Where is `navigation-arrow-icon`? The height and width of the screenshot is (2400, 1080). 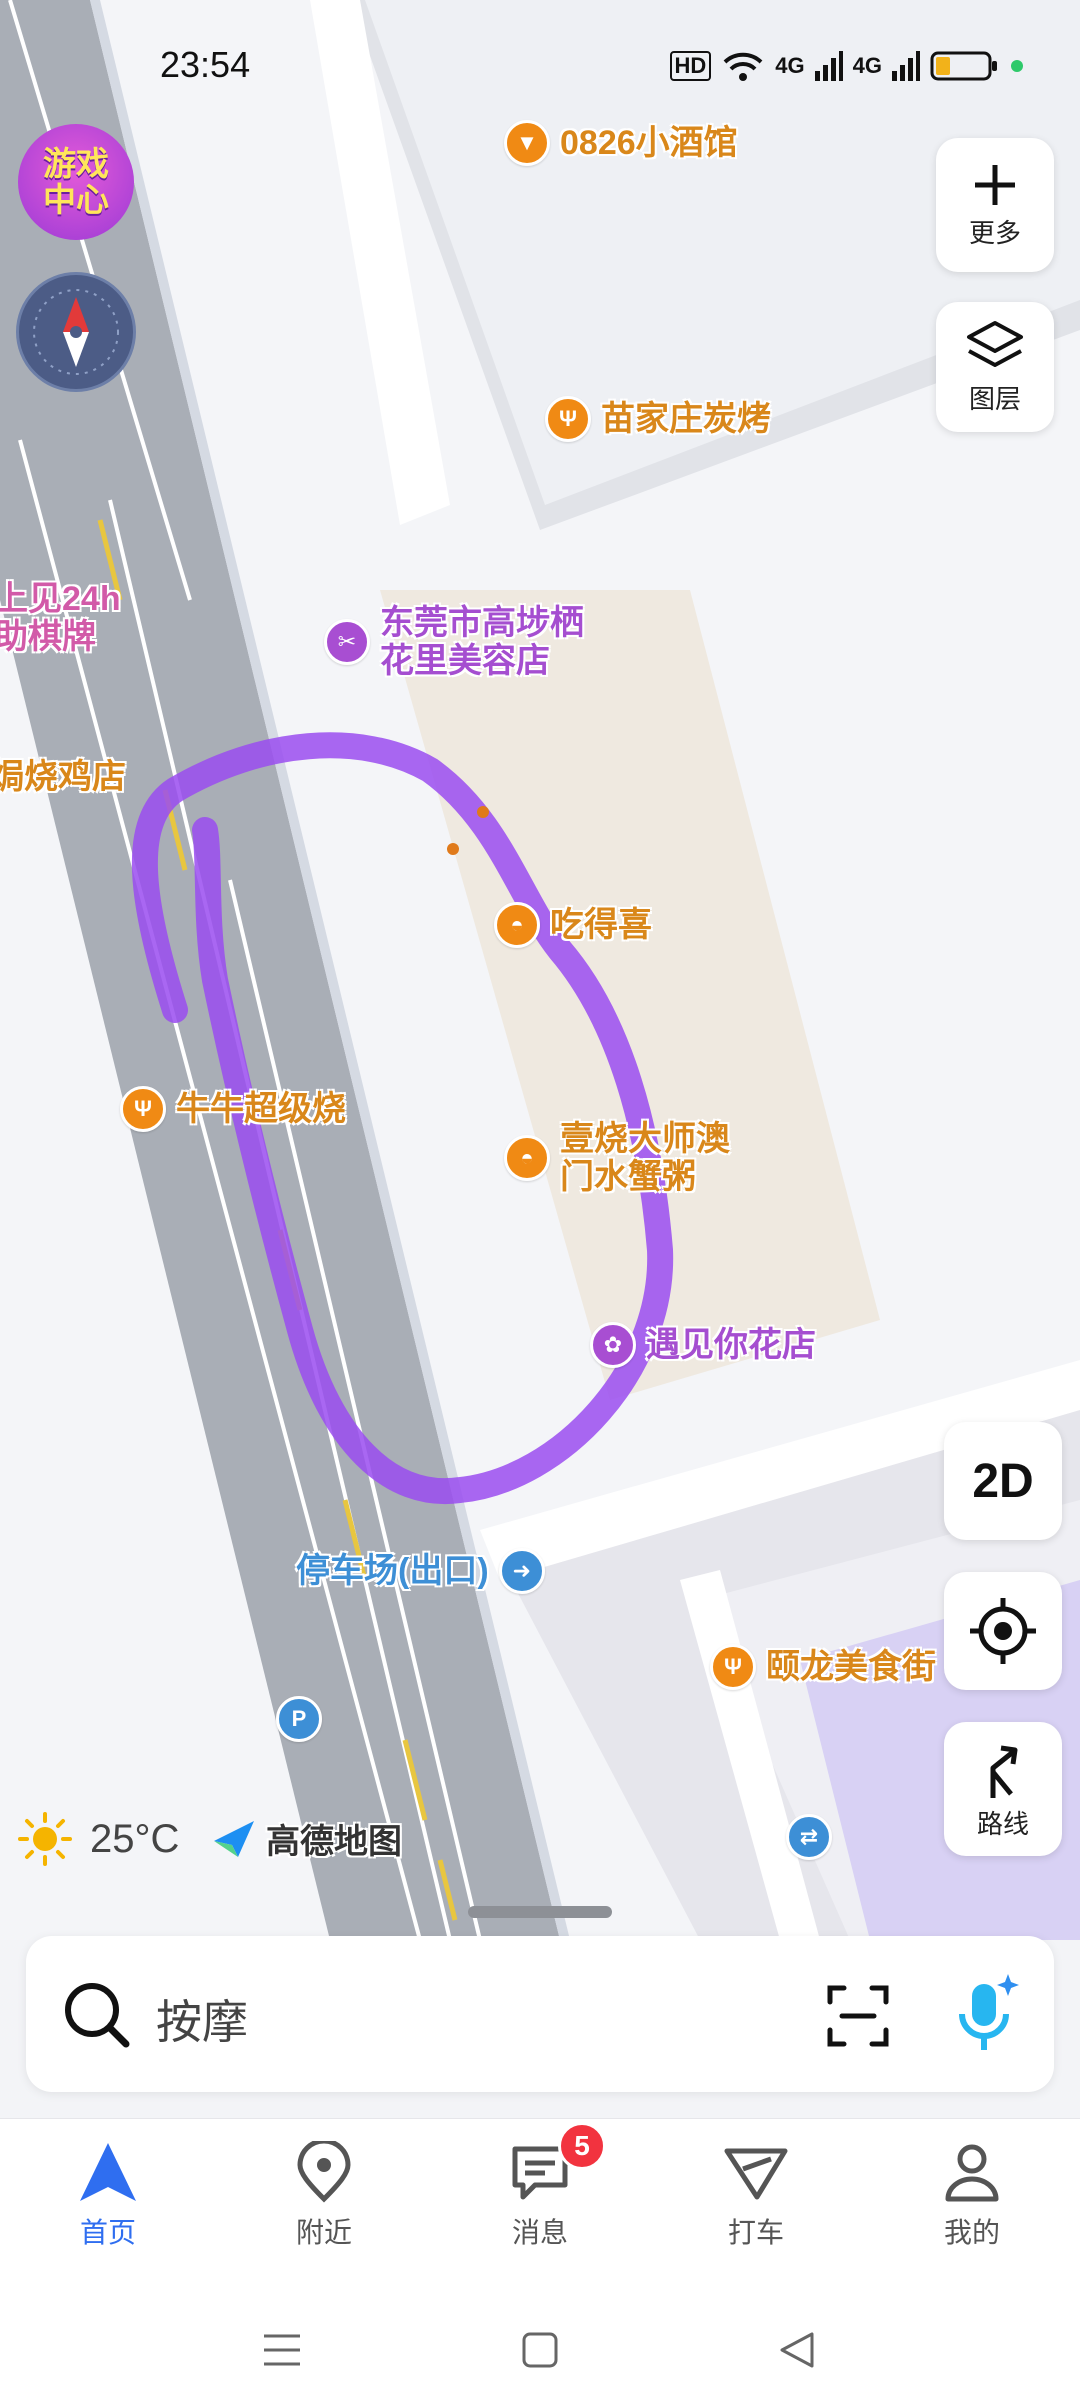
navigation-arrow-icon is located at coordinates (108, 2172).